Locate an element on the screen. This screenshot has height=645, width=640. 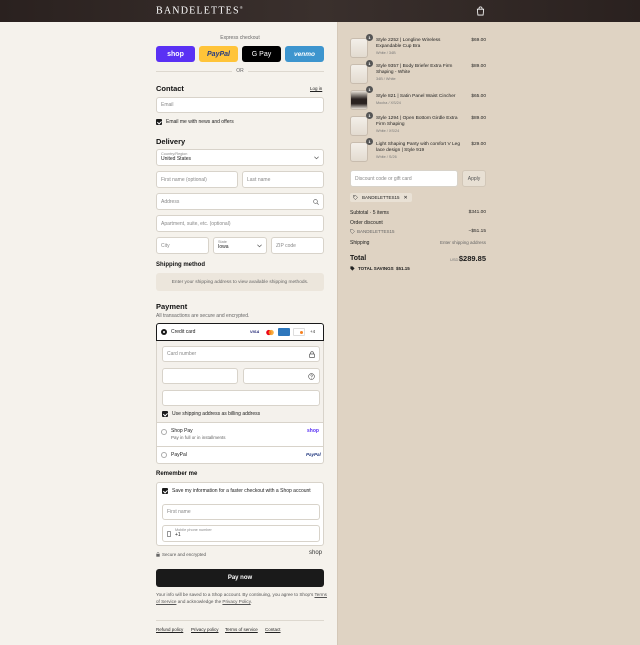
product-price: $29.00 is located at coordinates (478, 144).